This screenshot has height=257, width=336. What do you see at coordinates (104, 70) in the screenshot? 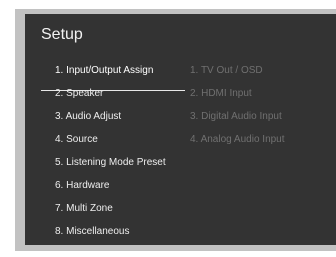
I see `menu-item-input-output-assign: 1. Input/Output Assign` at bounding box center [104, 70].